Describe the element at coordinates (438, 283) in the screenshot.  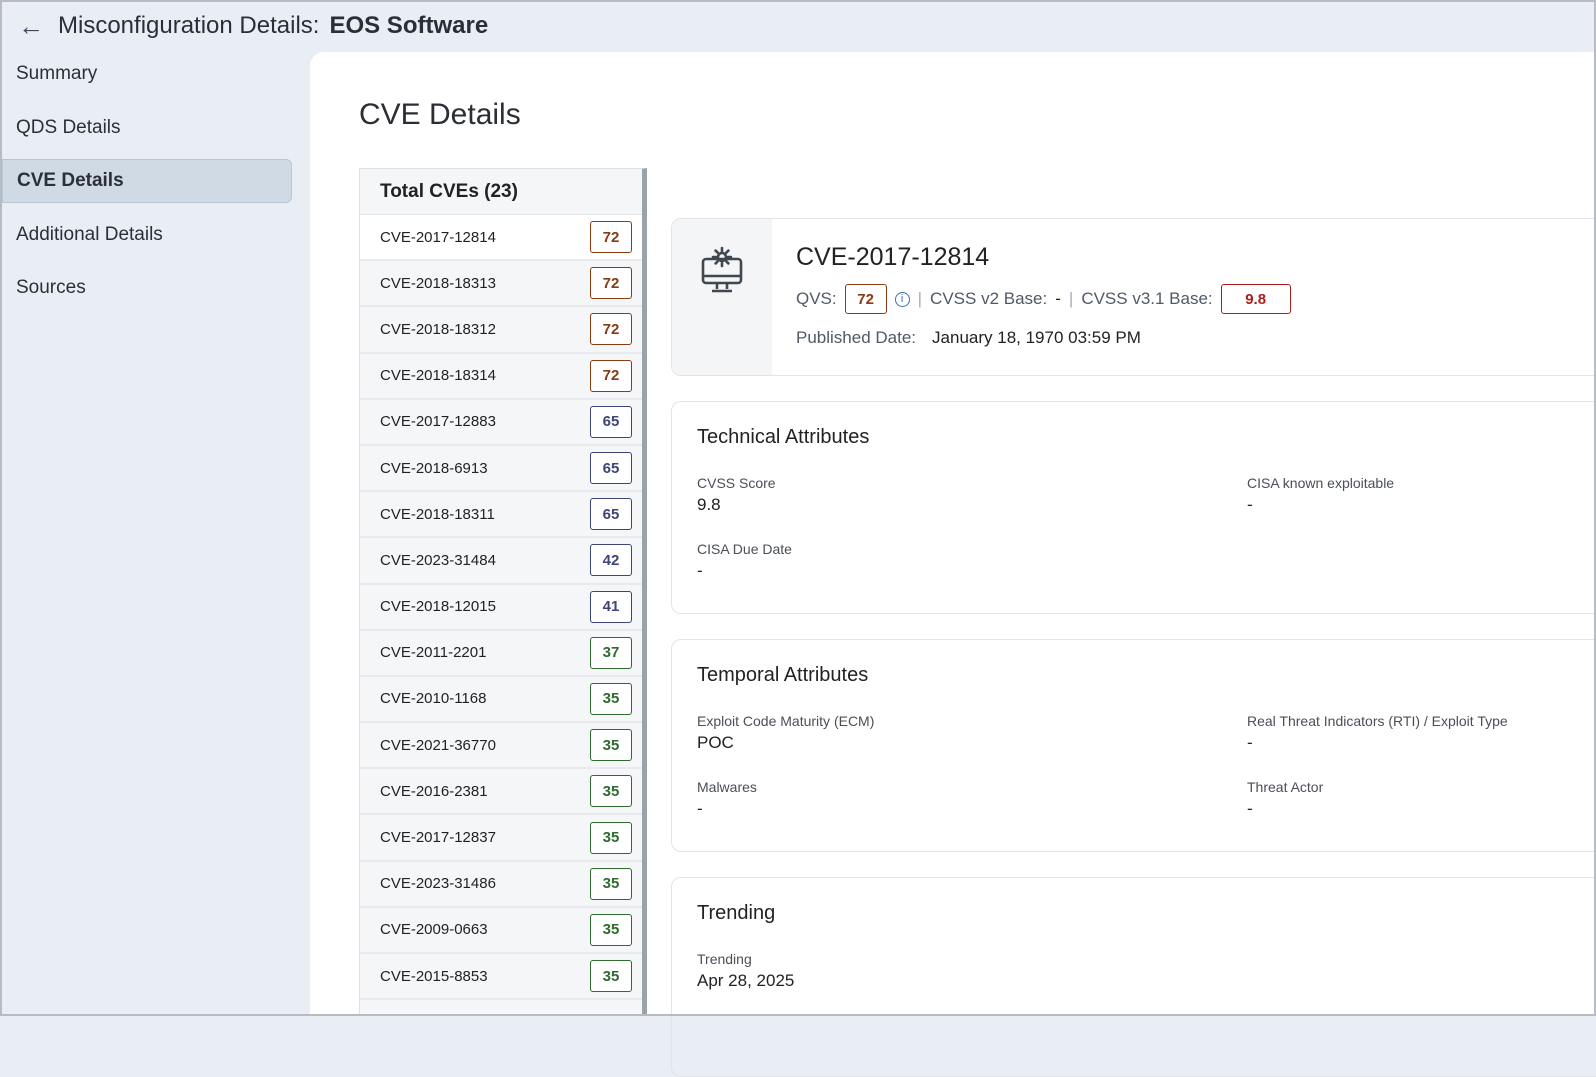
I see `cve-id: CVE-2018-18313` at that location.